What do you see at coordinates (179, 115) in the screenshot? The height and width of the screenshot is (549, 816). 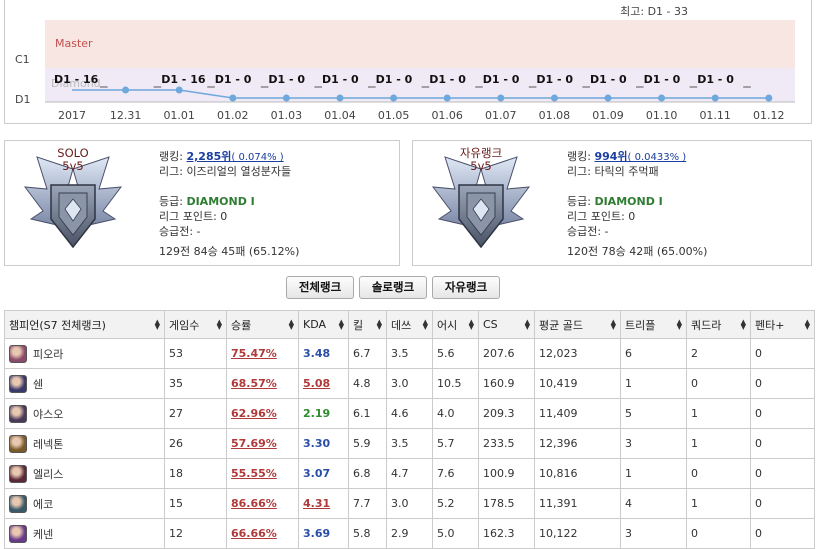 I see `x-tick-label: 01.01` at bounding box center [179, 115].